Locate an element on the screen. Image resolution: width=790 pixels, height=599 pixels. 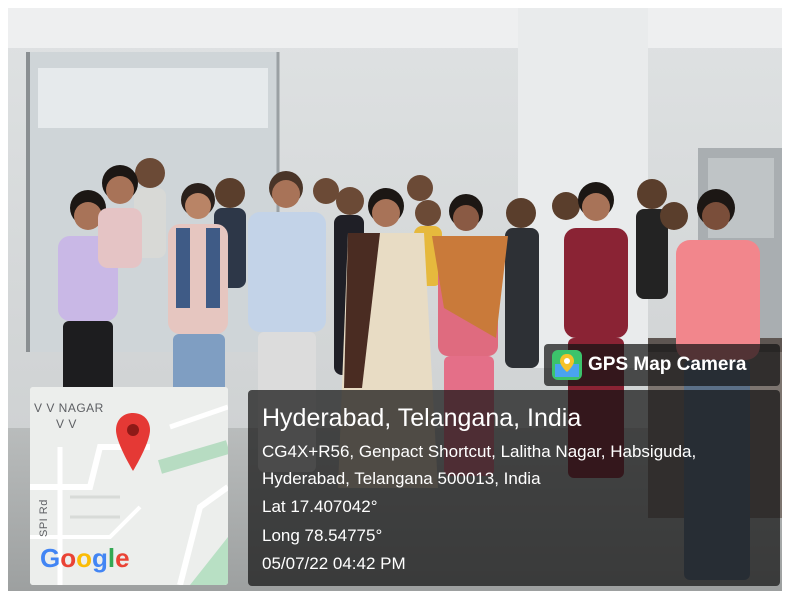
gps-map-camera-label: GPS Map Camera is located at coordinates (667, 364).